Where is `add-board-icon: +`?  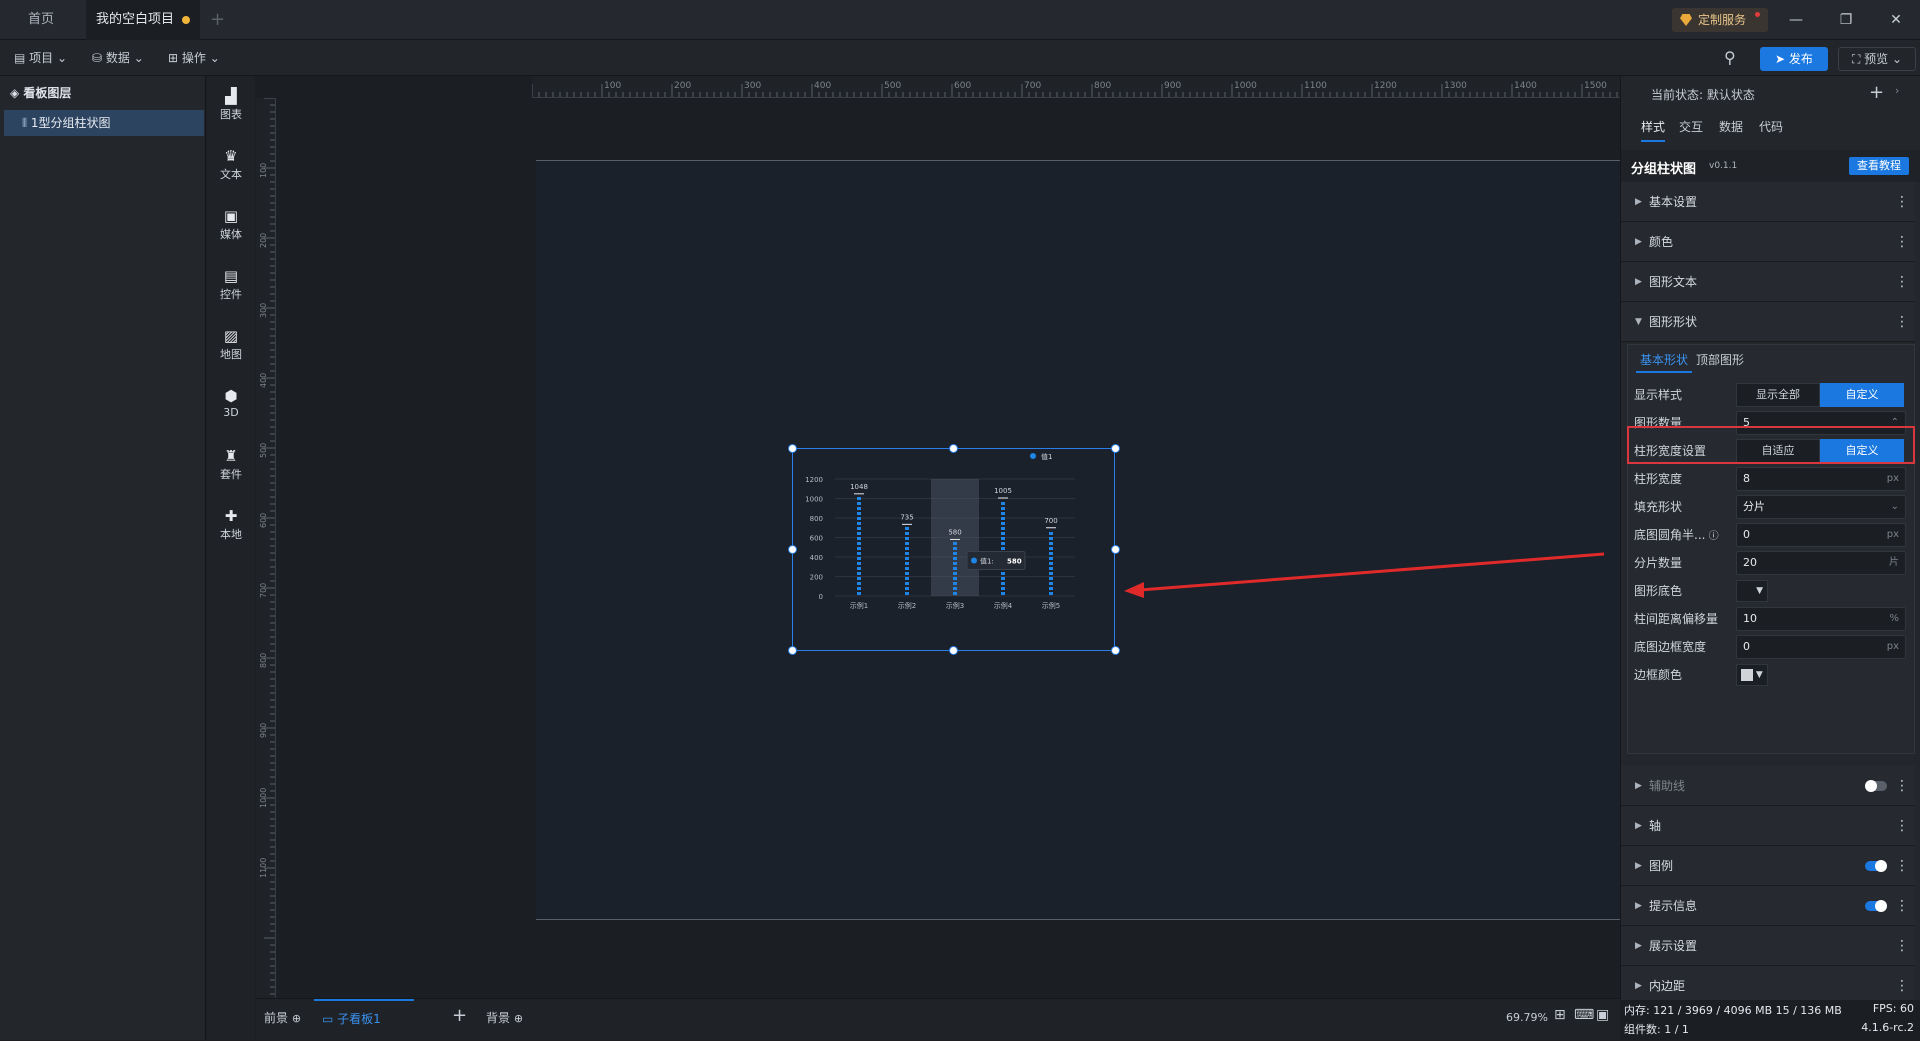 add-board-icon: + is located at coordinates (459, 1015).